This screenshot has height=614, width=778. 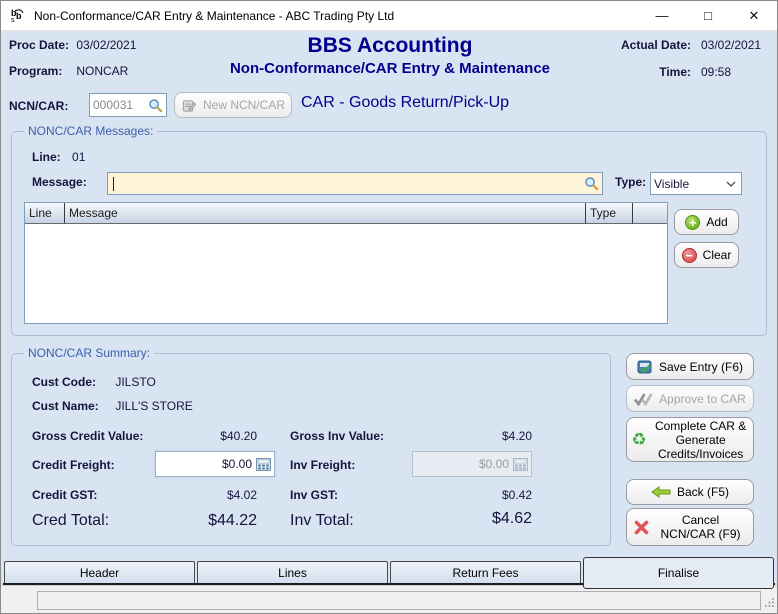 What do you see at coordinates (702, 492) in the screenshot?
I see `back-button-label: Back (F5)` at bounding box center [702, 492].